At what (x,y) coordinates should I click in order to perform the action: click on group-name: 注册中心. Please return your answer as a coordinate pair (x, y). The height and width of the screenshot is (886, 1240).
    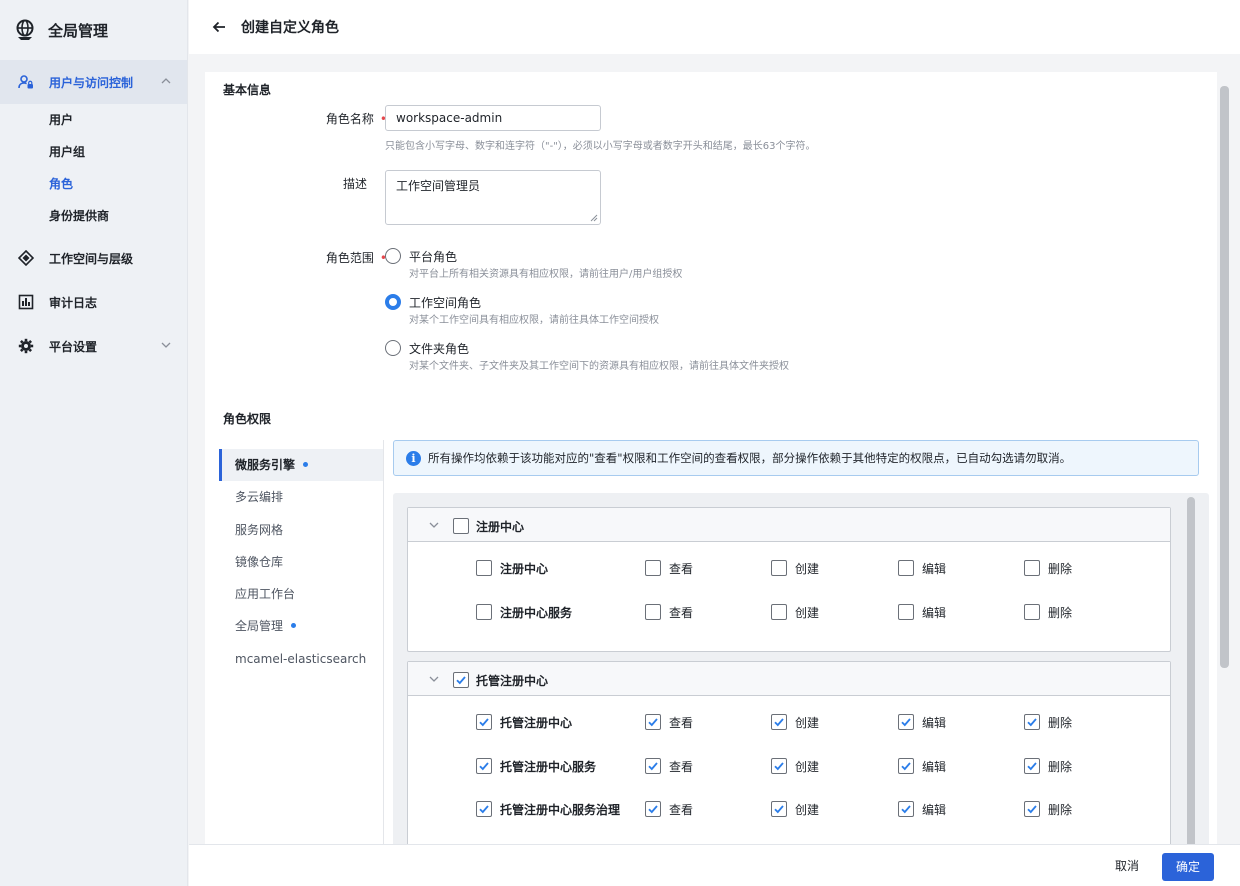
    Looking at the image, I should click on (500, 527).